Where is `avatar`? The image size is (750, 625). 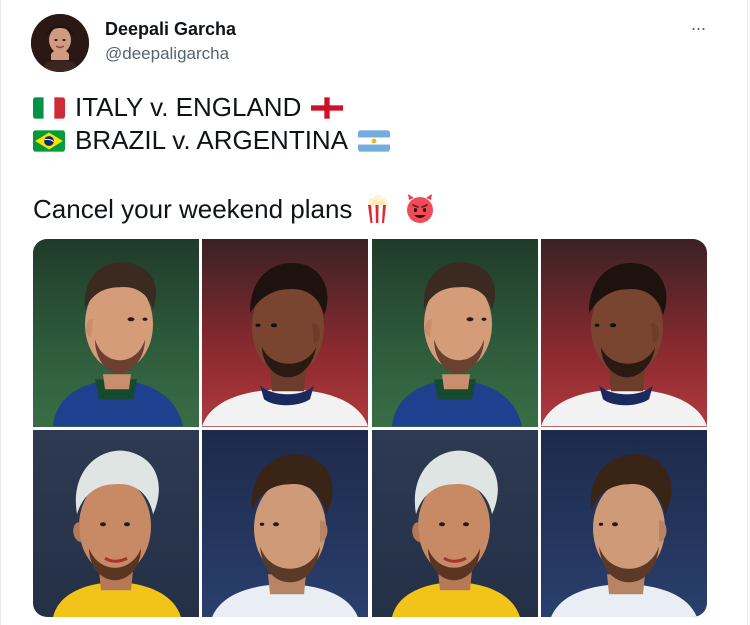 avatar is located at coordinates (60, 43).